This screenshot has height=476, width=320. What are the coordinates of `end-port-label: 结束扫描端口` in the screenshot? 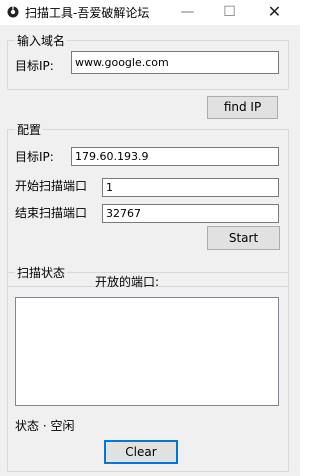 It's located at (51, 213).